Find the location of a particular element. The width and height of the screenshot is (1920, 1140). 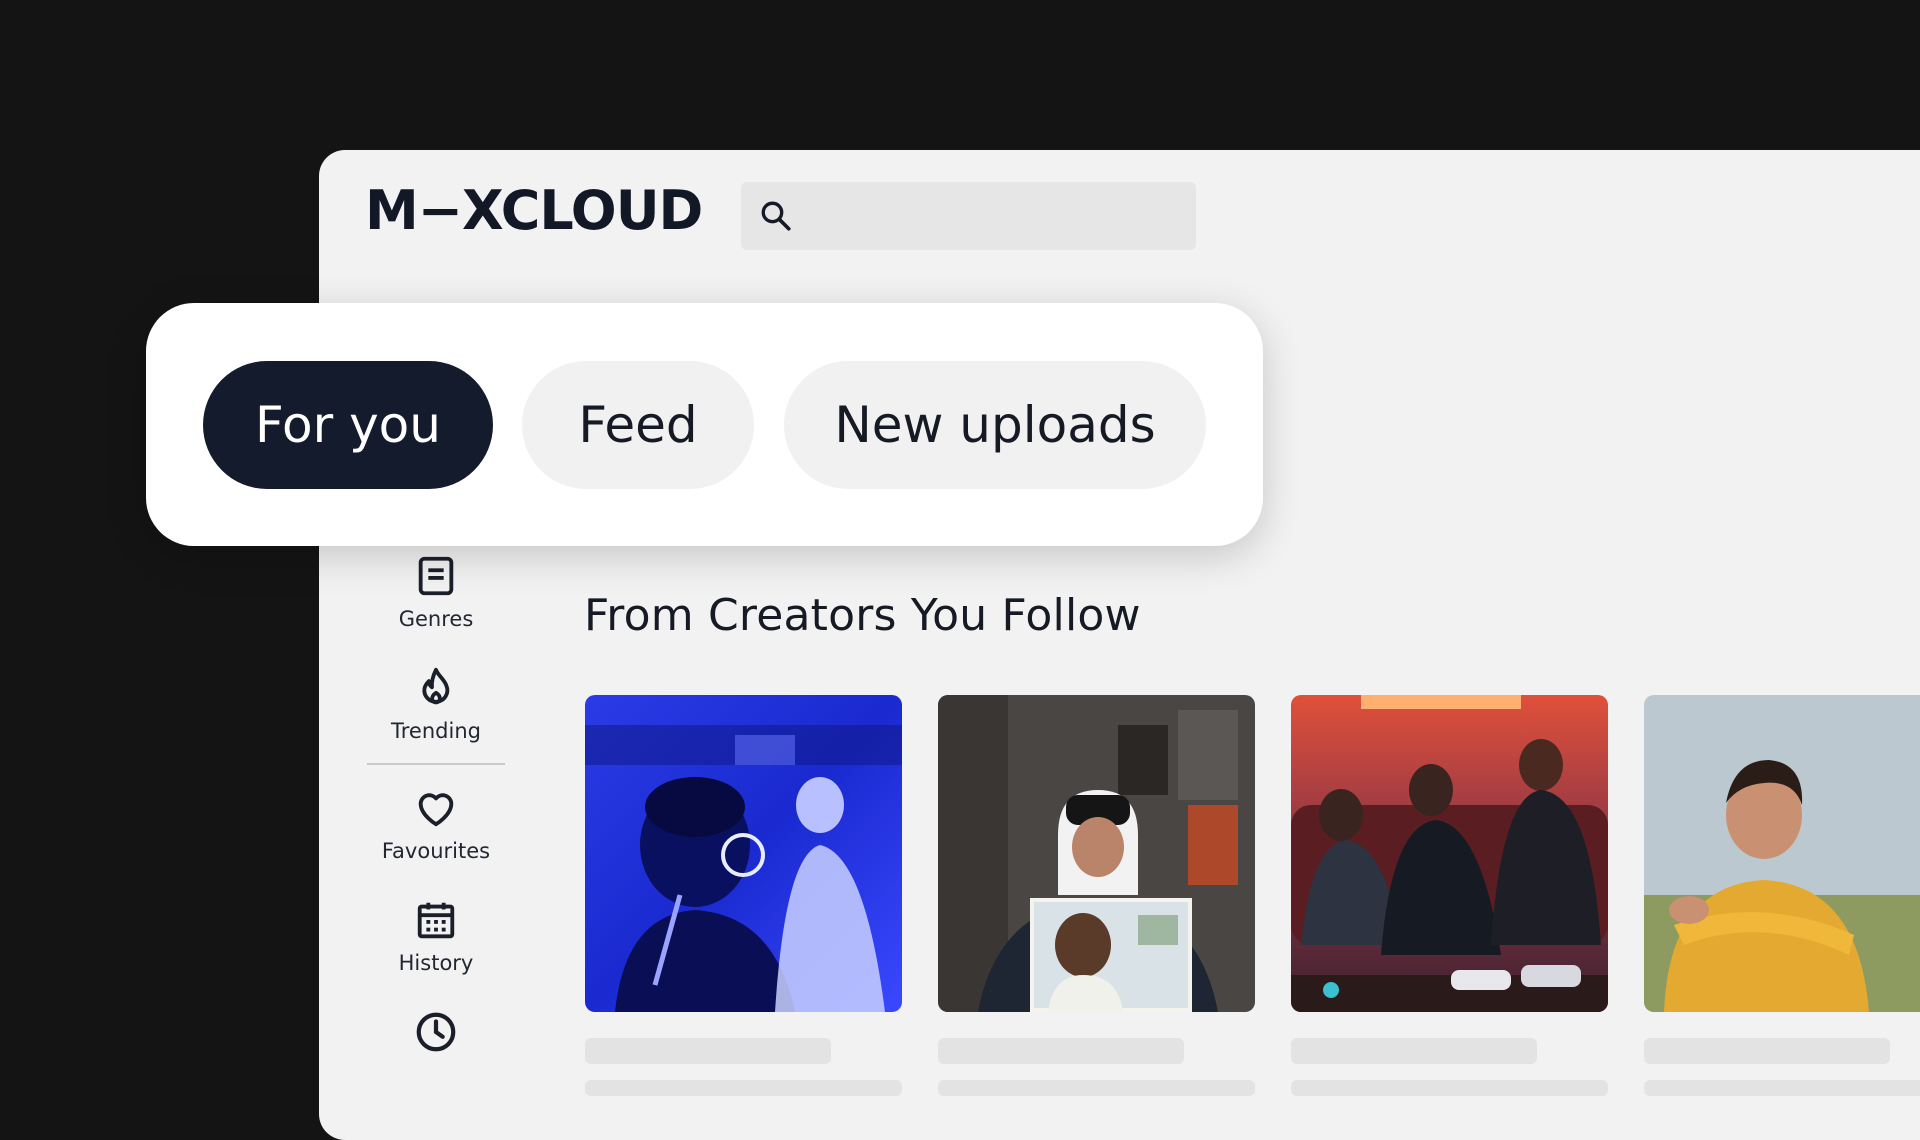

heart-icon is located at coordinates (436, 810).